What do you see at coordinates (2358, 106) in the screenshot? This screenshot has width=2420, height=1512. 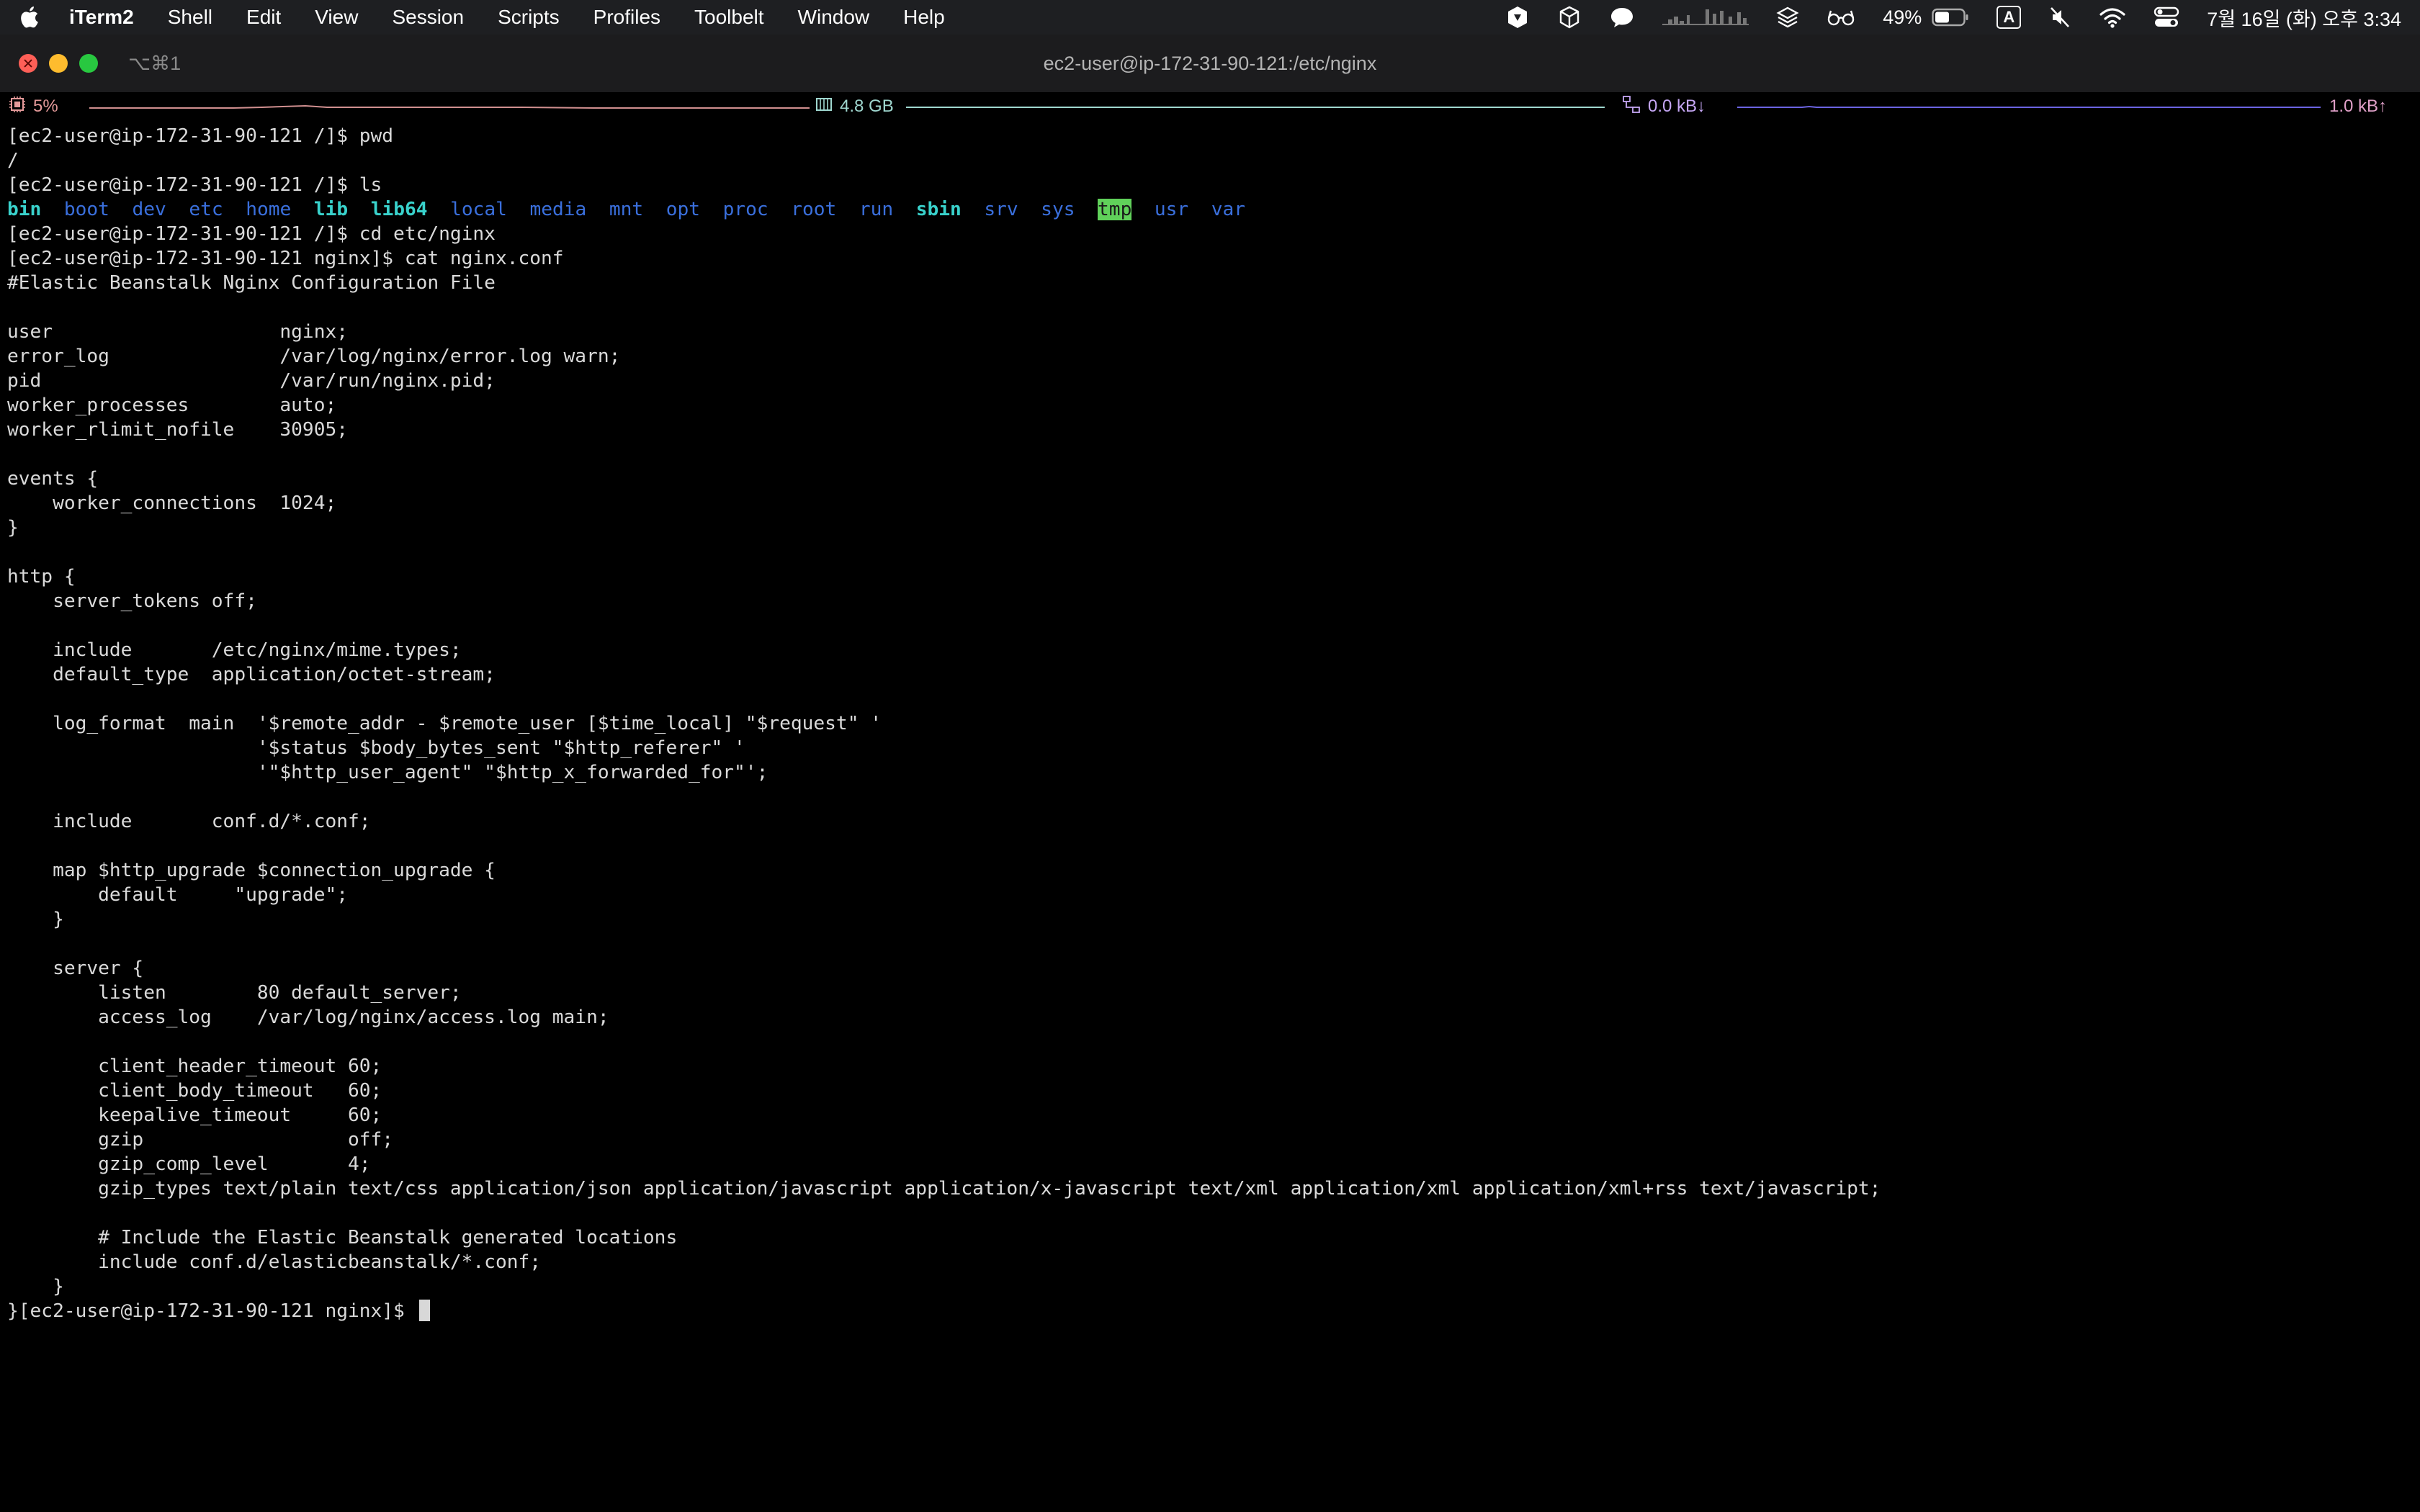 I see `network-up-value: 1.0 kB↑` at bounding box center [2358, 106].